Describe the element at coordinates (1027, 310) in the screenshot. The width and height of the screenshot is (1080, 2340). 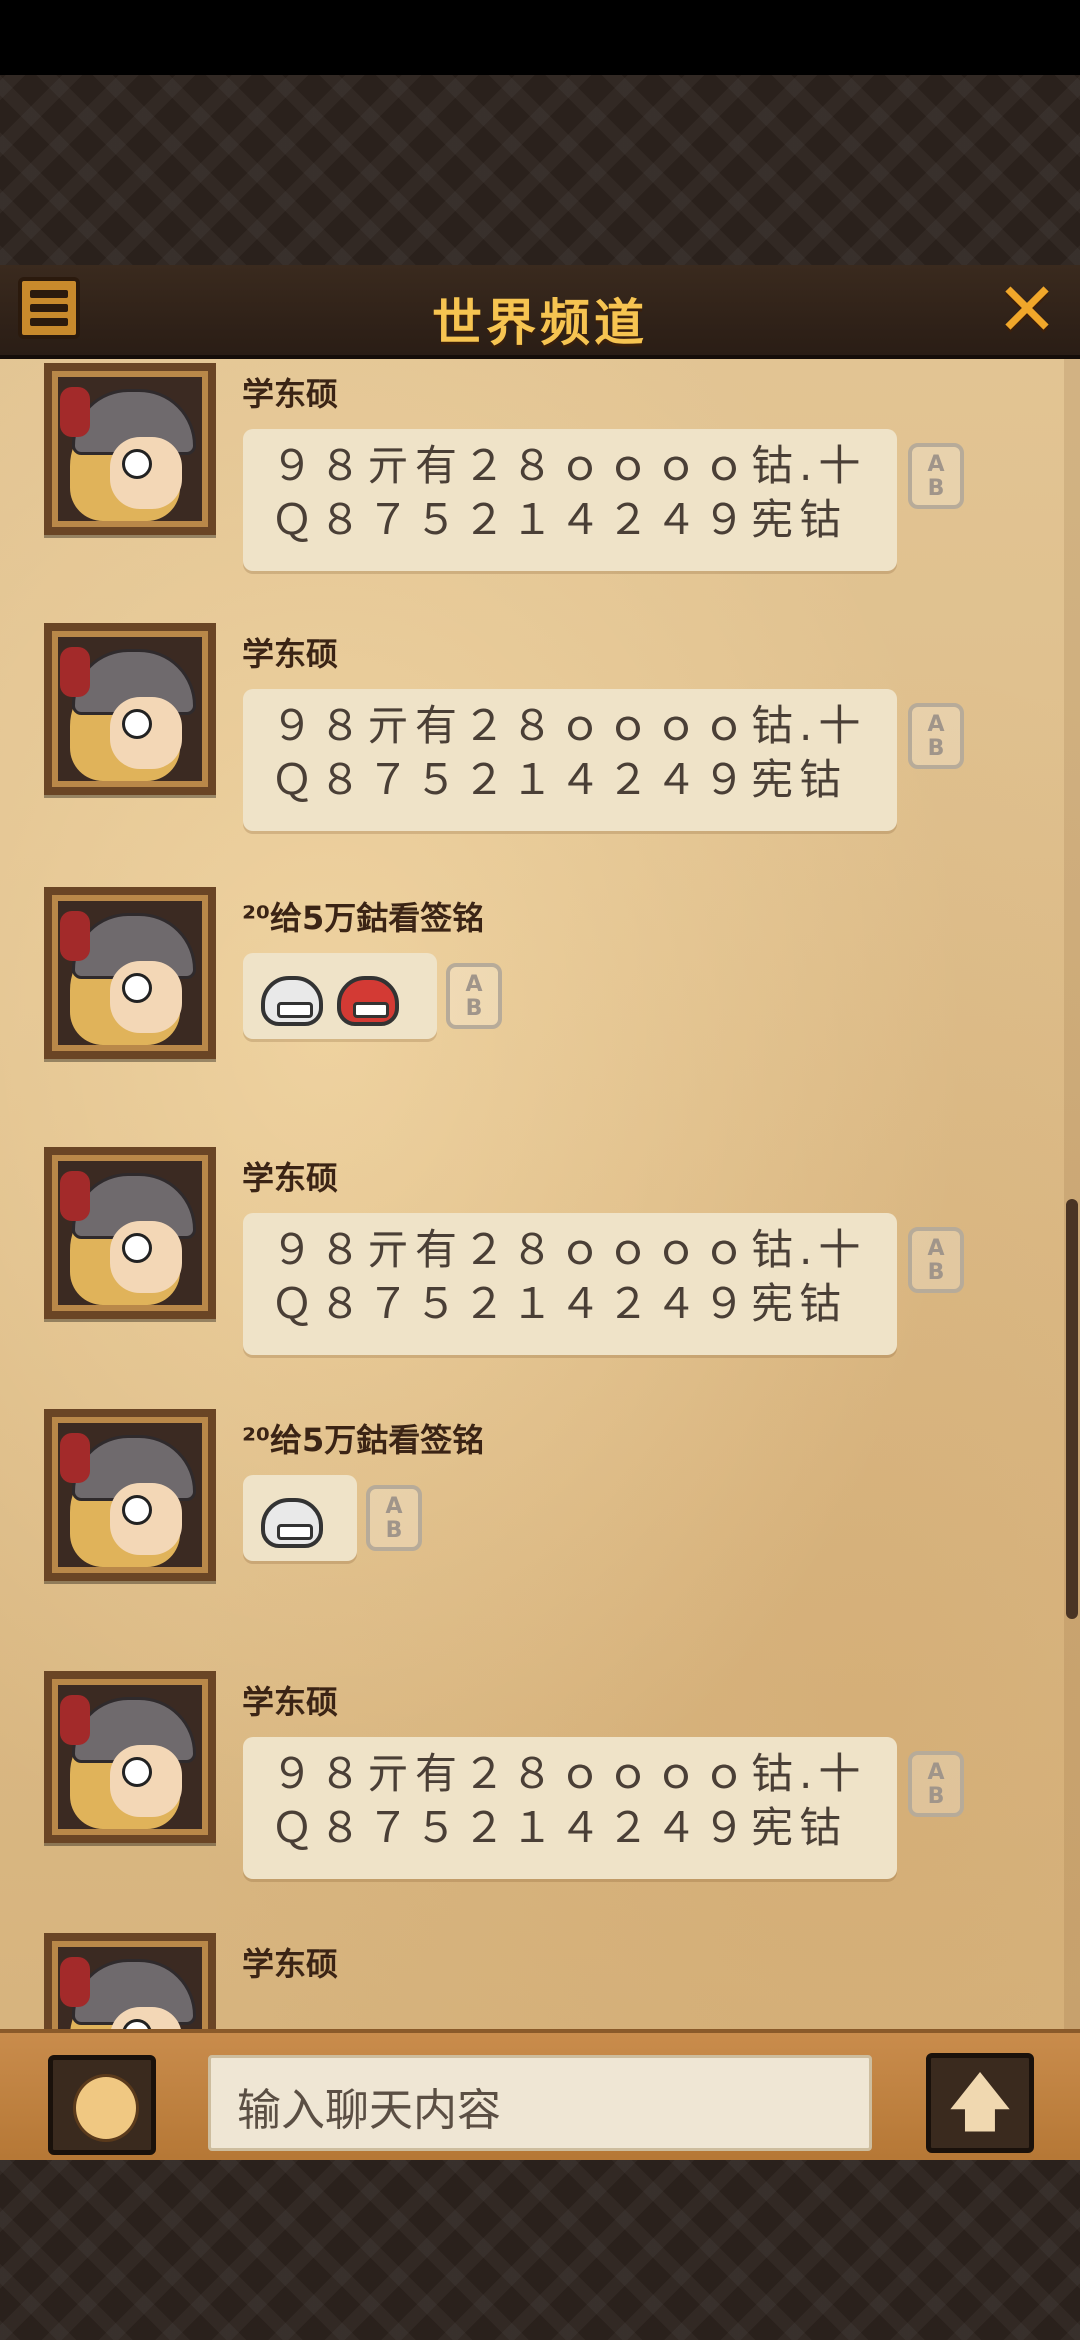
I see `close-icon: ✕` at that location.